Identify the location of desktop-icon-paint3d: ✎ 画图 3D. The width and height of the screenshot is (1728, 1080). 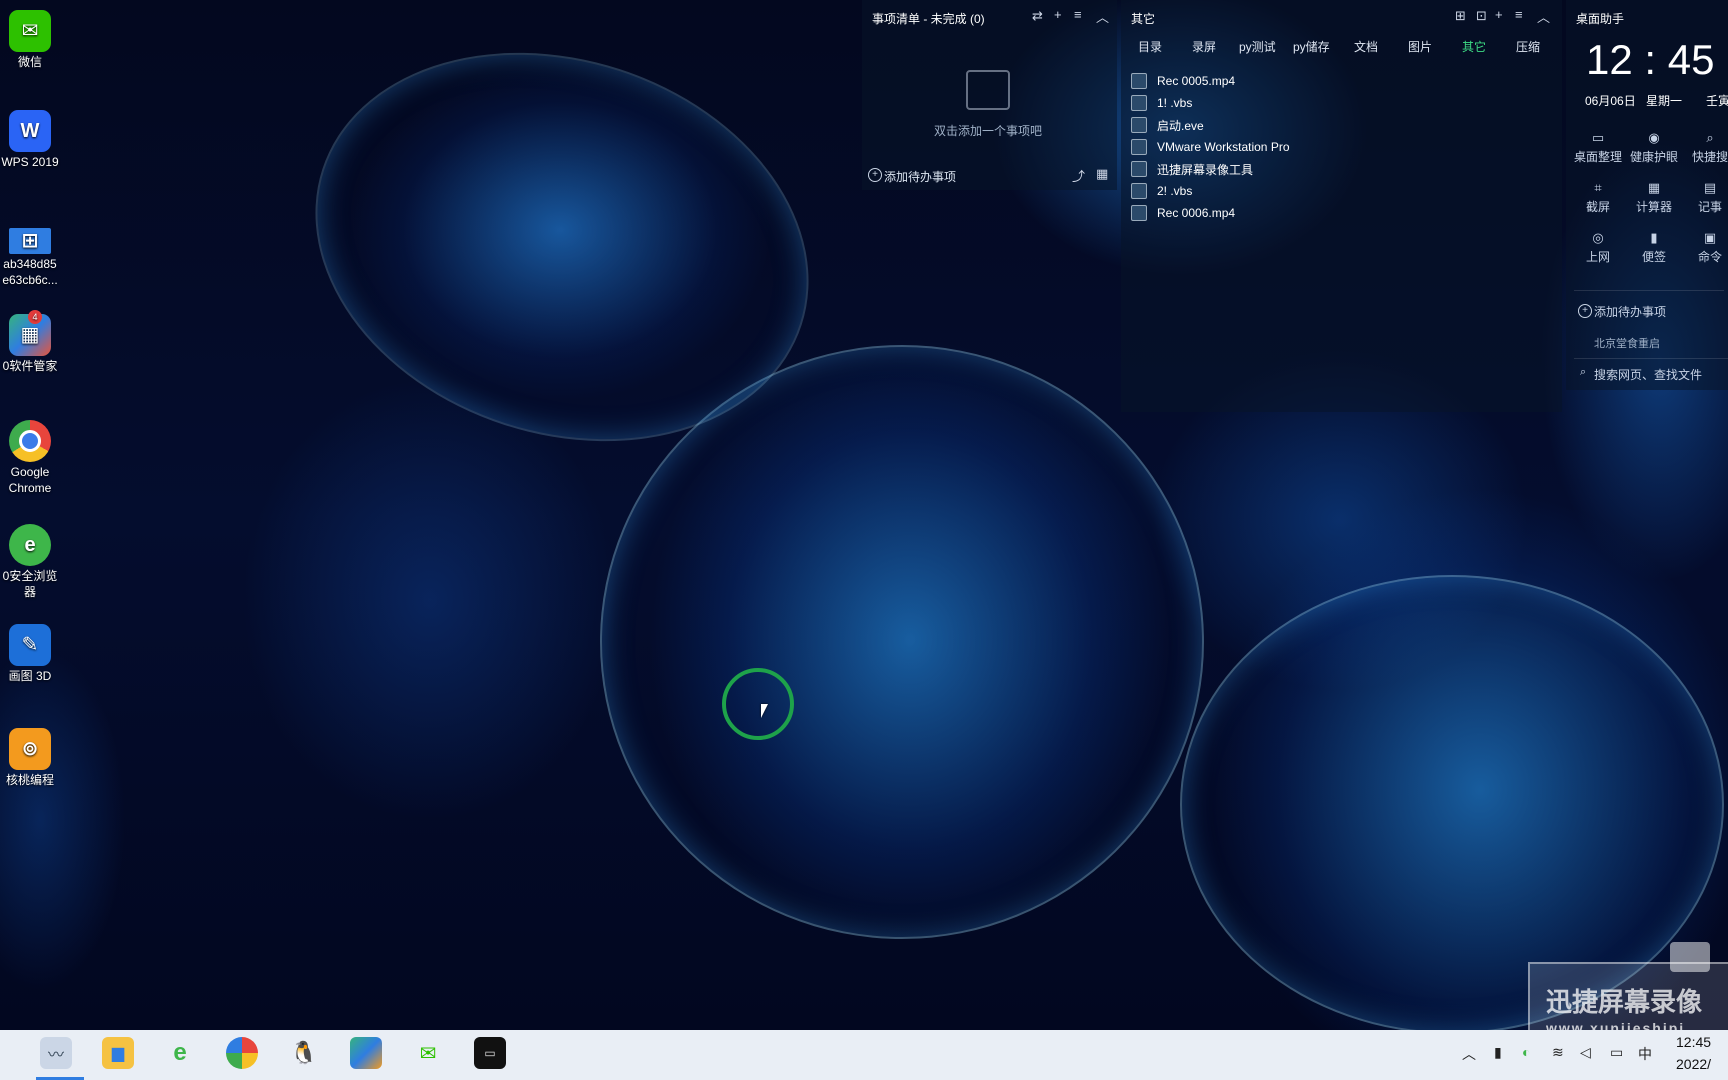
(30, 654).